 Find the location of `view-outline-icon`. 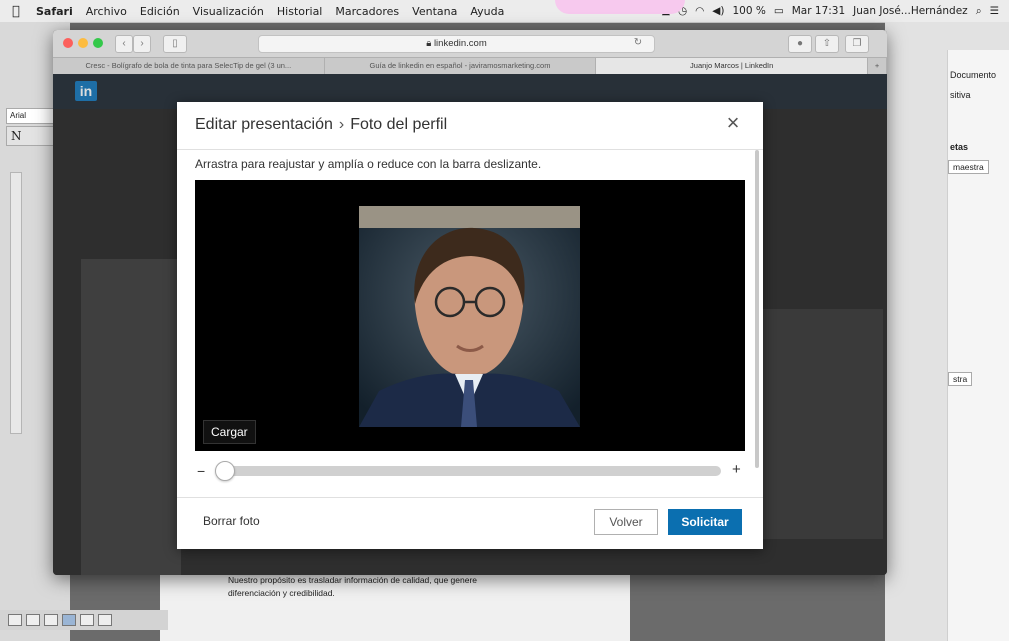

view-outline-icon is located at coordinates (33, 620).